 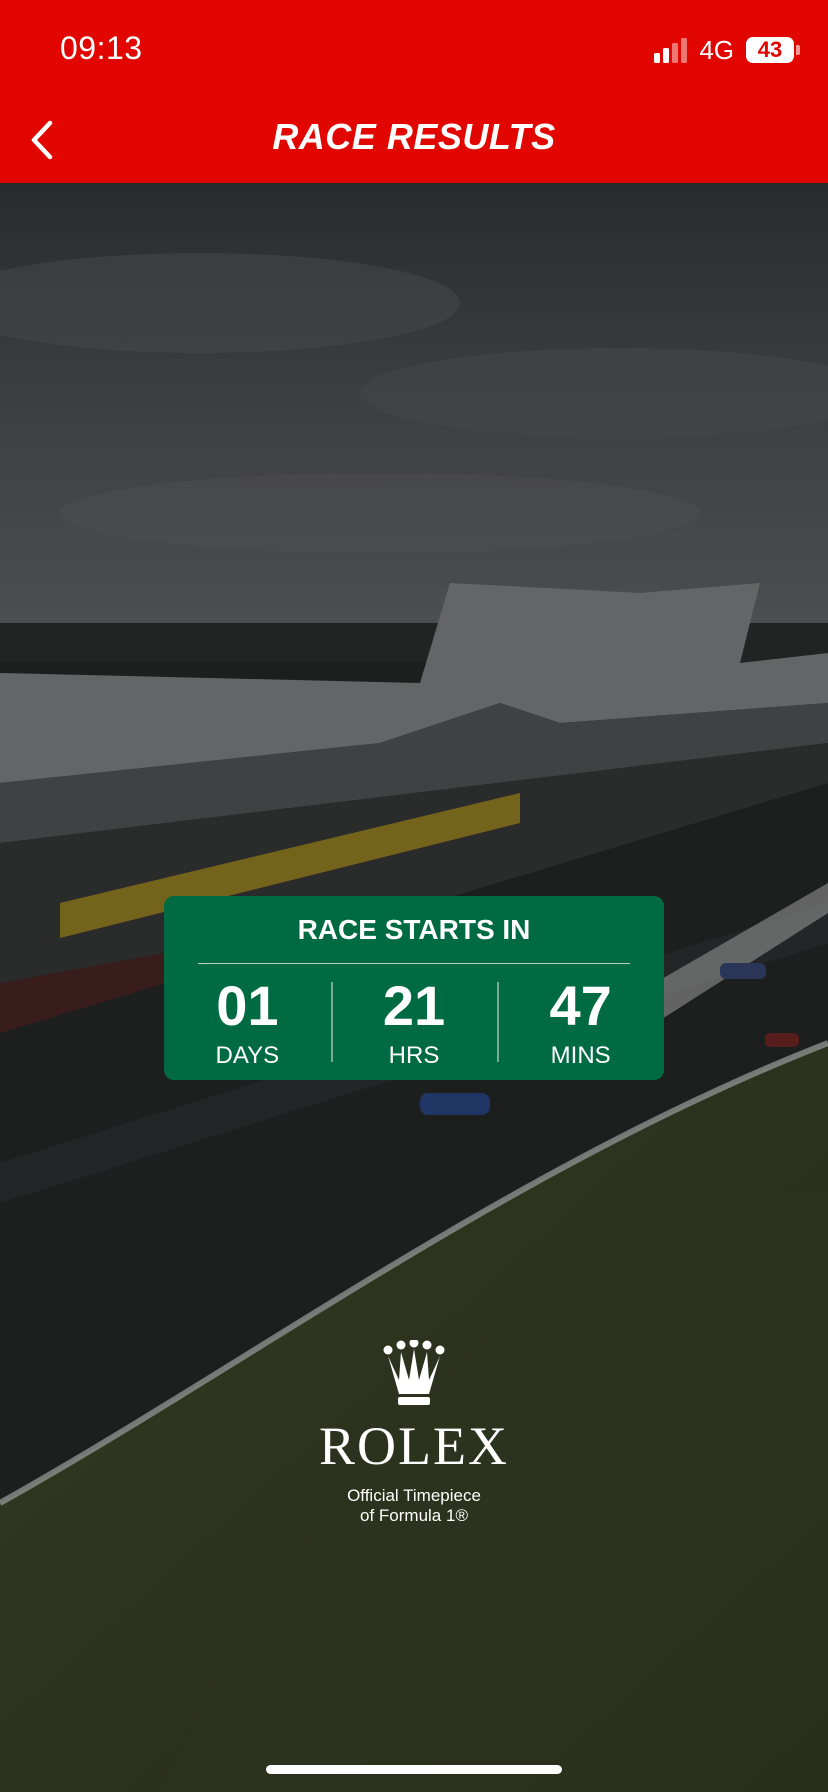 I want to click on days-label: DAYS, so click(x=247, y=1055).